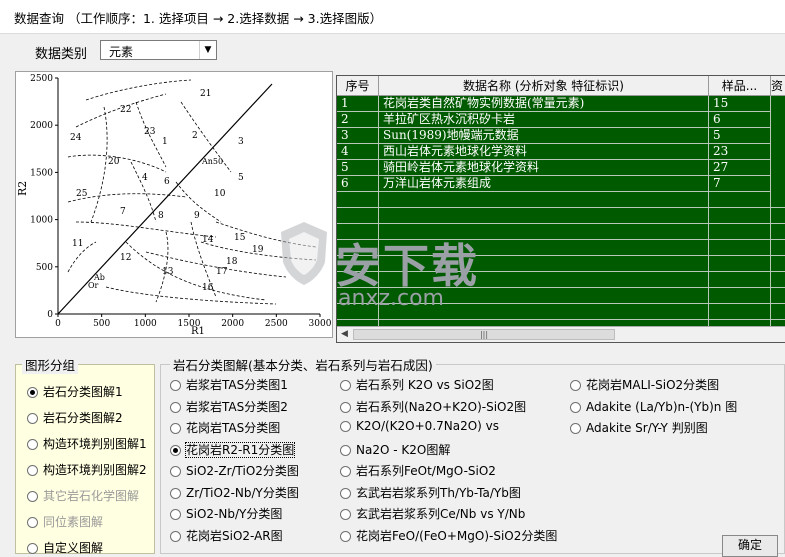 Image resolution: width=785 pixels, height=557 pixels. Describe the element at coordinates (234, 492) in the screenshot. I see `diagram-option: Zr/TiO2-Nb/Y分类图` at that location.